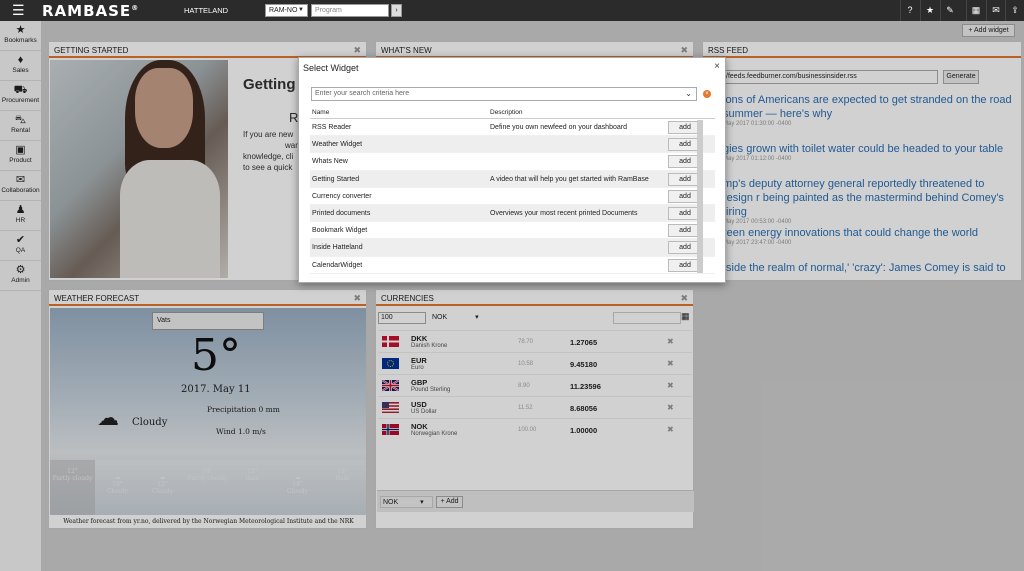 The width and height of the screenshot is (1024, 571). I want to click on widget-search-input: Enter your search criteria here ⌄, so click(504, 94).